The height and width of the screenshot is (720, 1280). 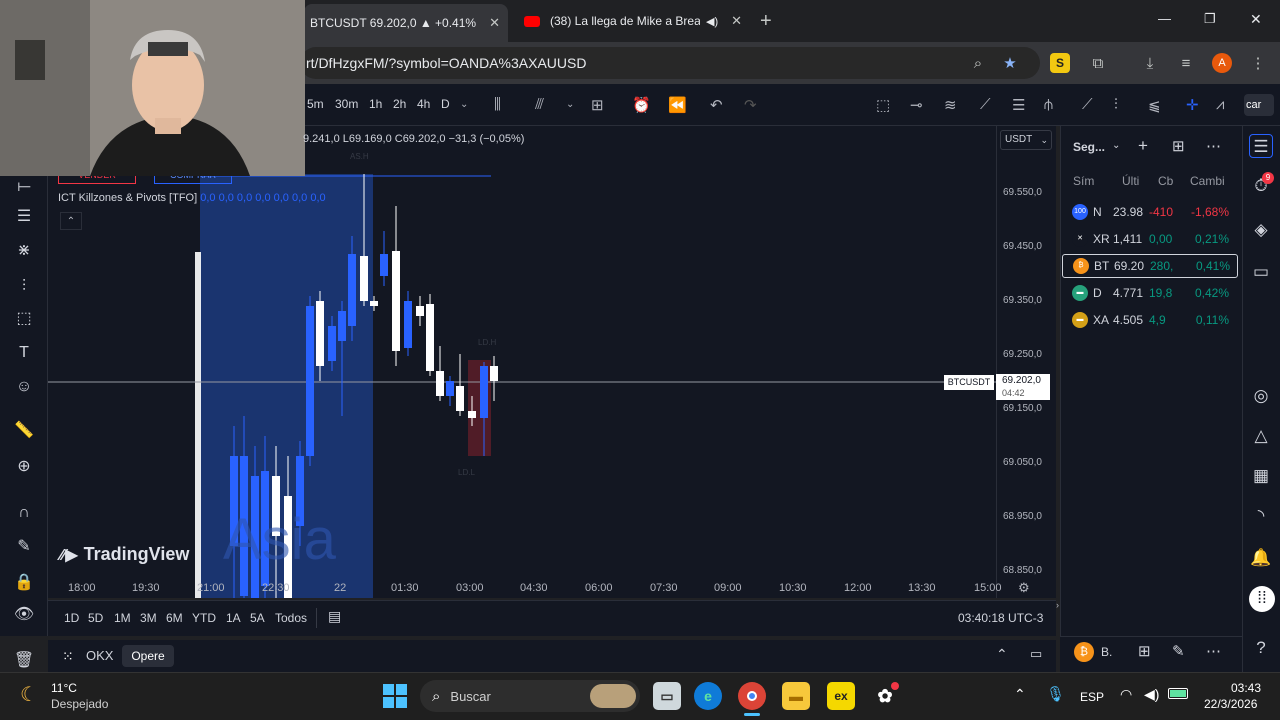 I want to click on maximize-panel-icon: ▭, so click(x=1036, y=654).